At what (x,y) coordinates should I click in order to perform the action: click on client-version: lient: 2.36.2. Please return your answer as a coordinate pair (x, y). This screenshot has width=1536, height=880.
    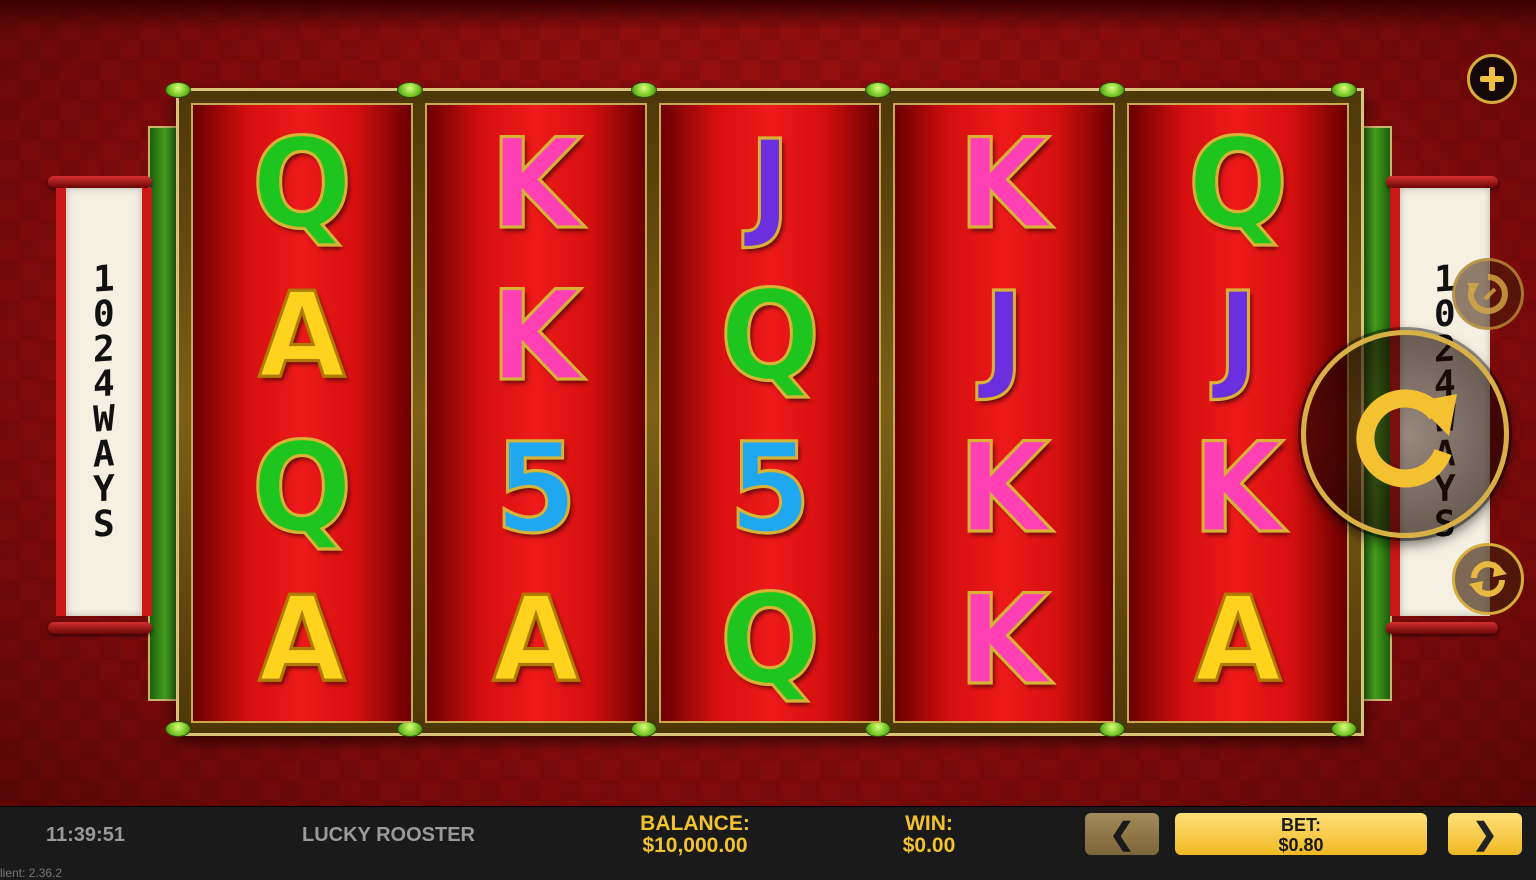
    Looking at the image, I should click on (31, 873).